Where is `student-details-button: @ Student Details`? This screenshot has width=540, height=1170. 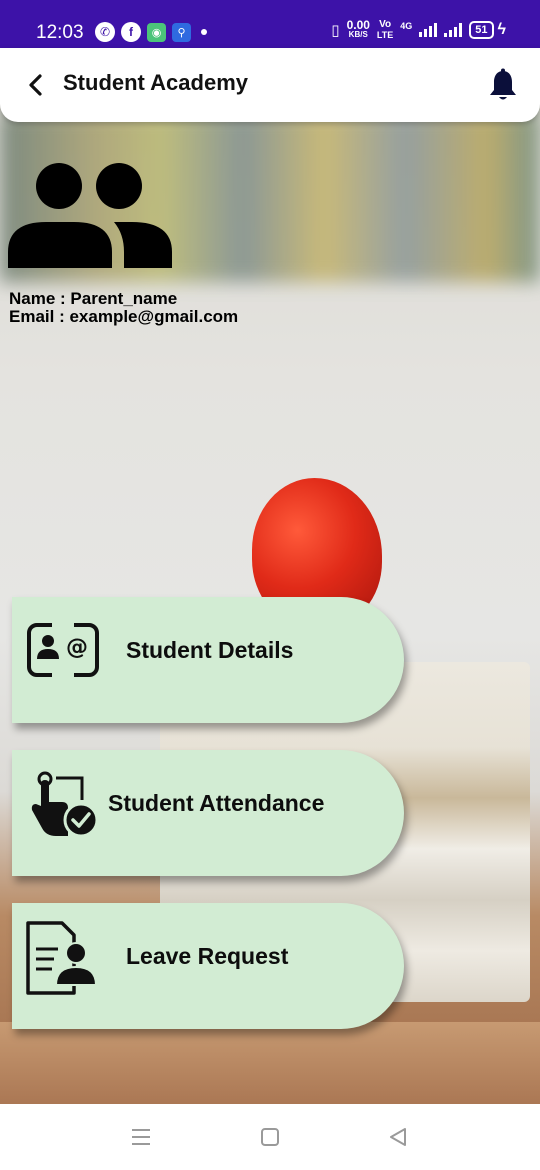
student-details-button: @ Student Details is located at coordinates (208, 660).